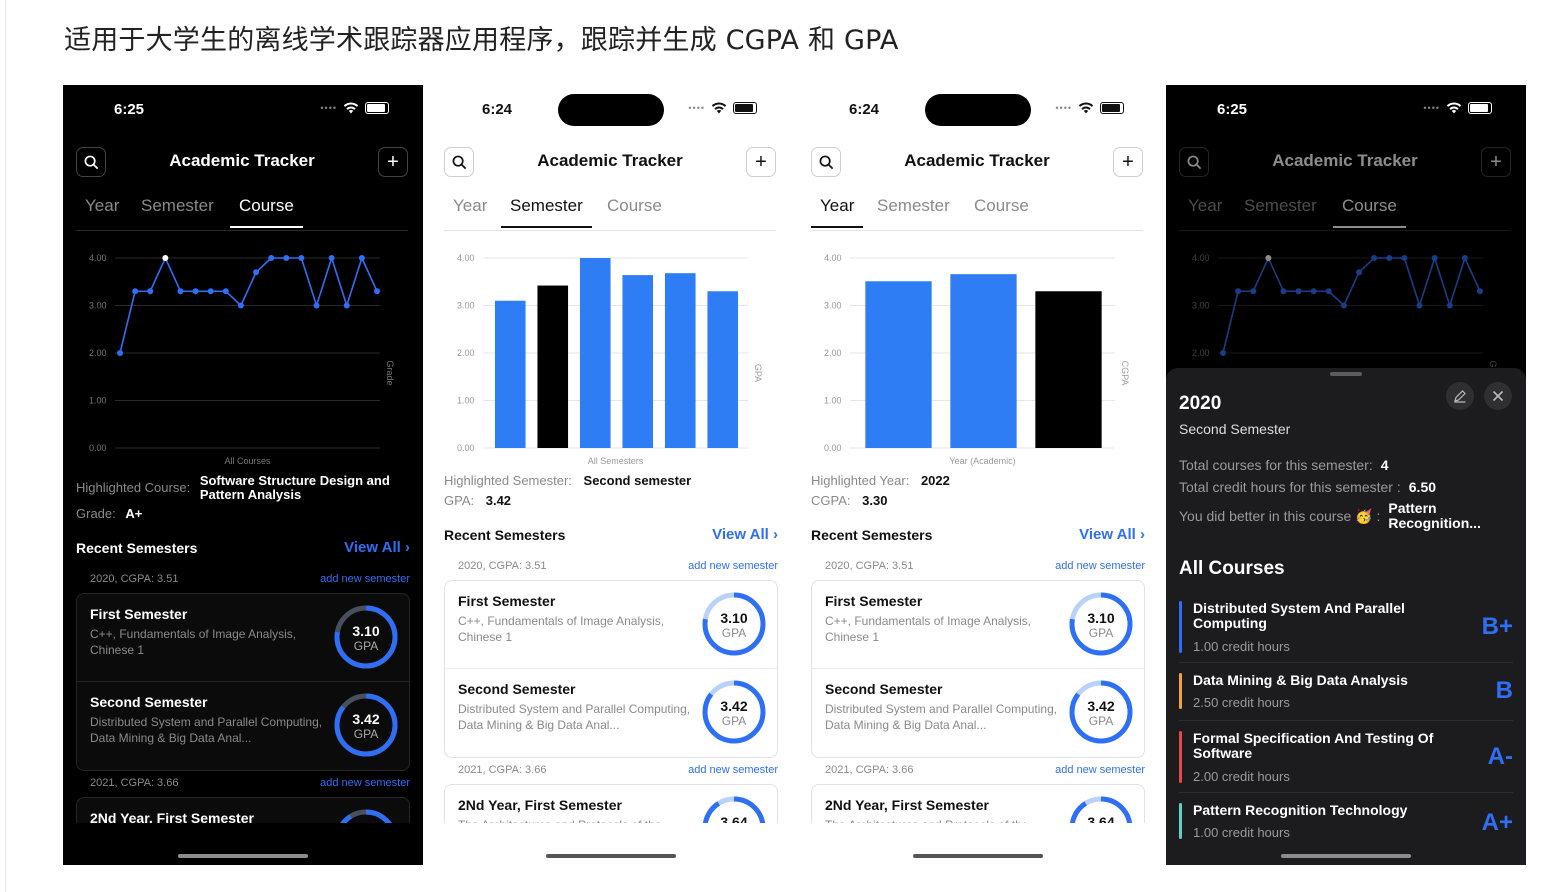 The image size is (1566, 892). What do you see at coordinates (977, 160) in the screenshot?
I see `app-title: Academic Tracker` at bounding box center [977, 160].